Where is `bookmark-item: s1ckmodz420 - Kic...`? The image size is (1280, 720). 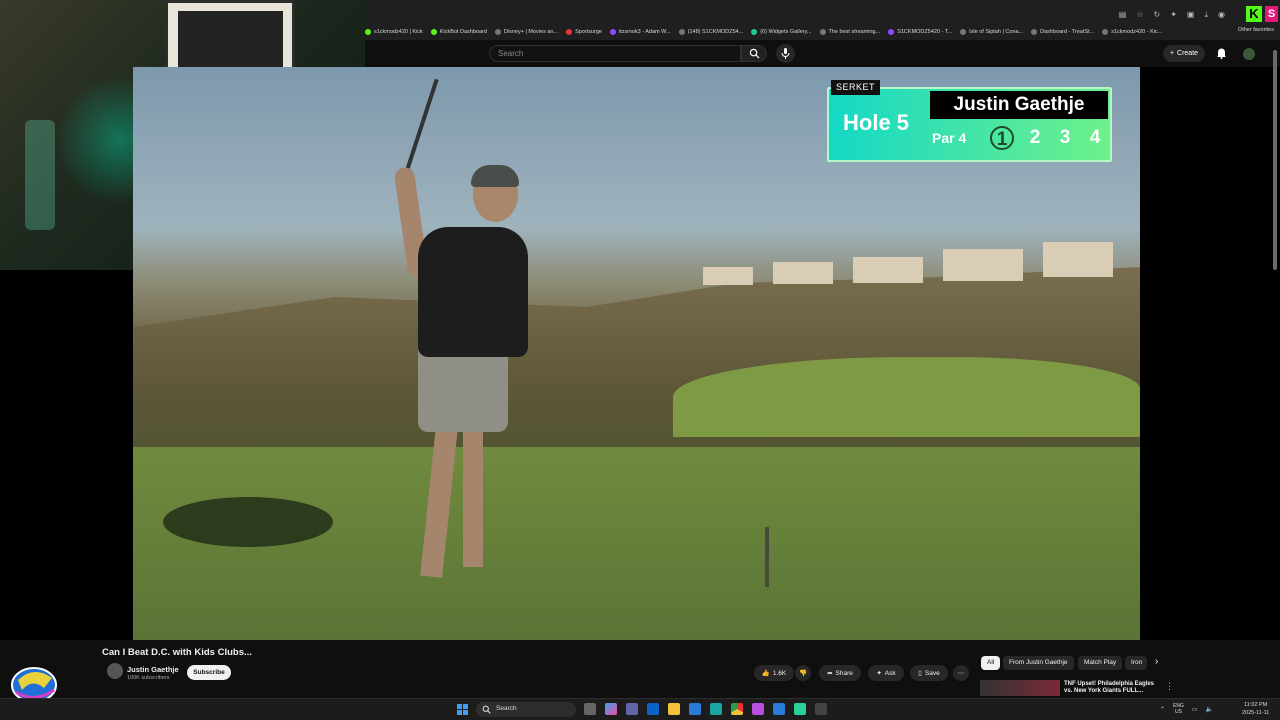
bookmark-item: s1ckmodz420 - Kic... is located at coordinates (1132, 32).